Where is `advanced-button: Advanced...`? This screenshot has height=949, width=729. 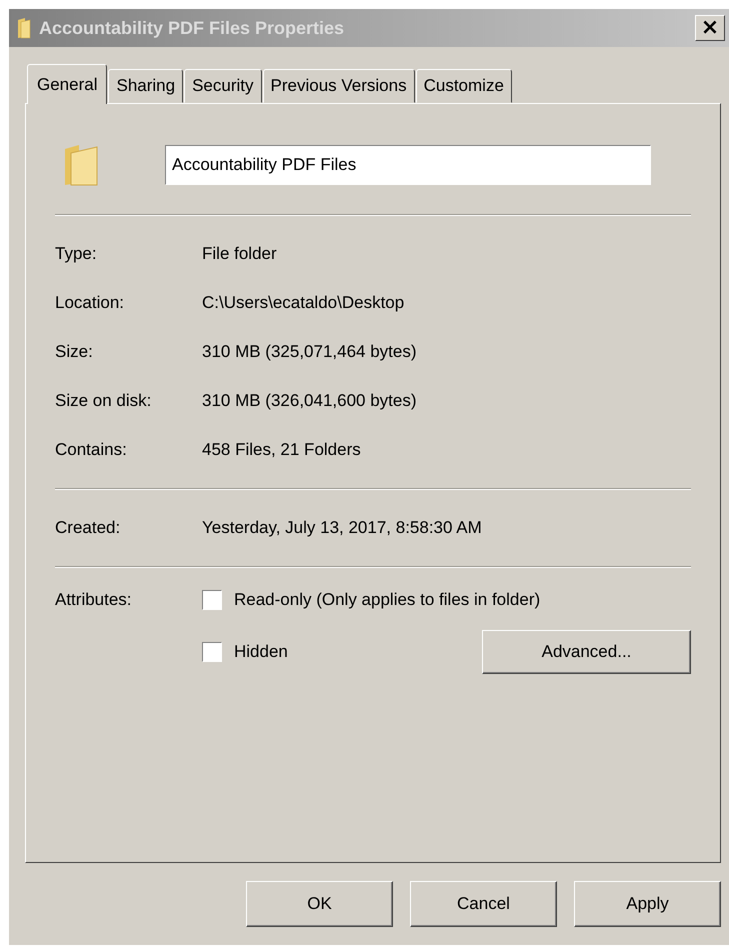 advanced-button: Advanced... is located at coordinates (586, 652).